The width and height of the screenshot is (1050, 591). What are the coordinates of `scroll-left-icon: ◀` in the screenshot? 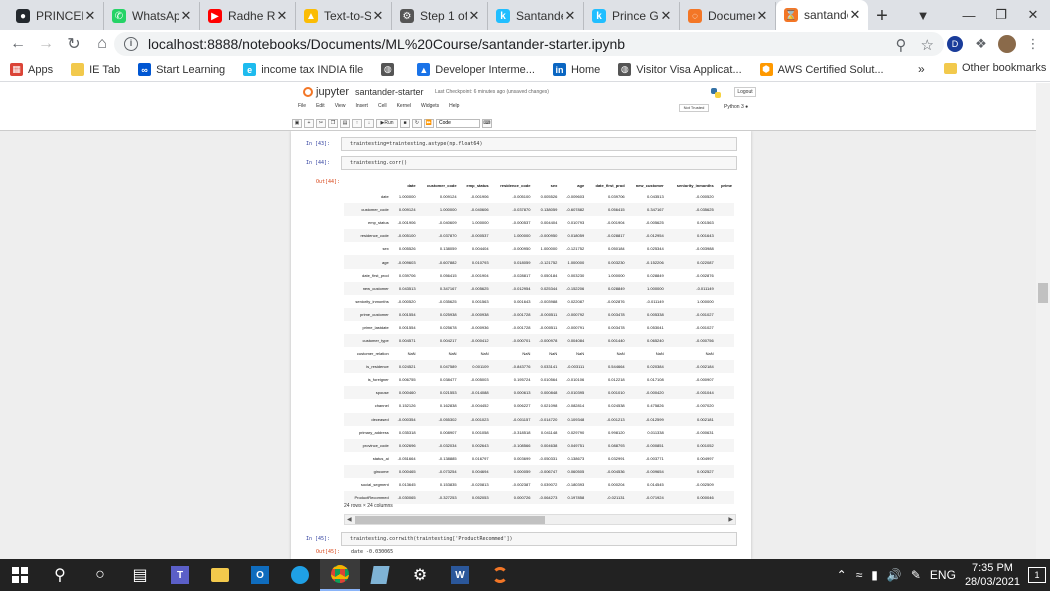 It's located at (349, 520).